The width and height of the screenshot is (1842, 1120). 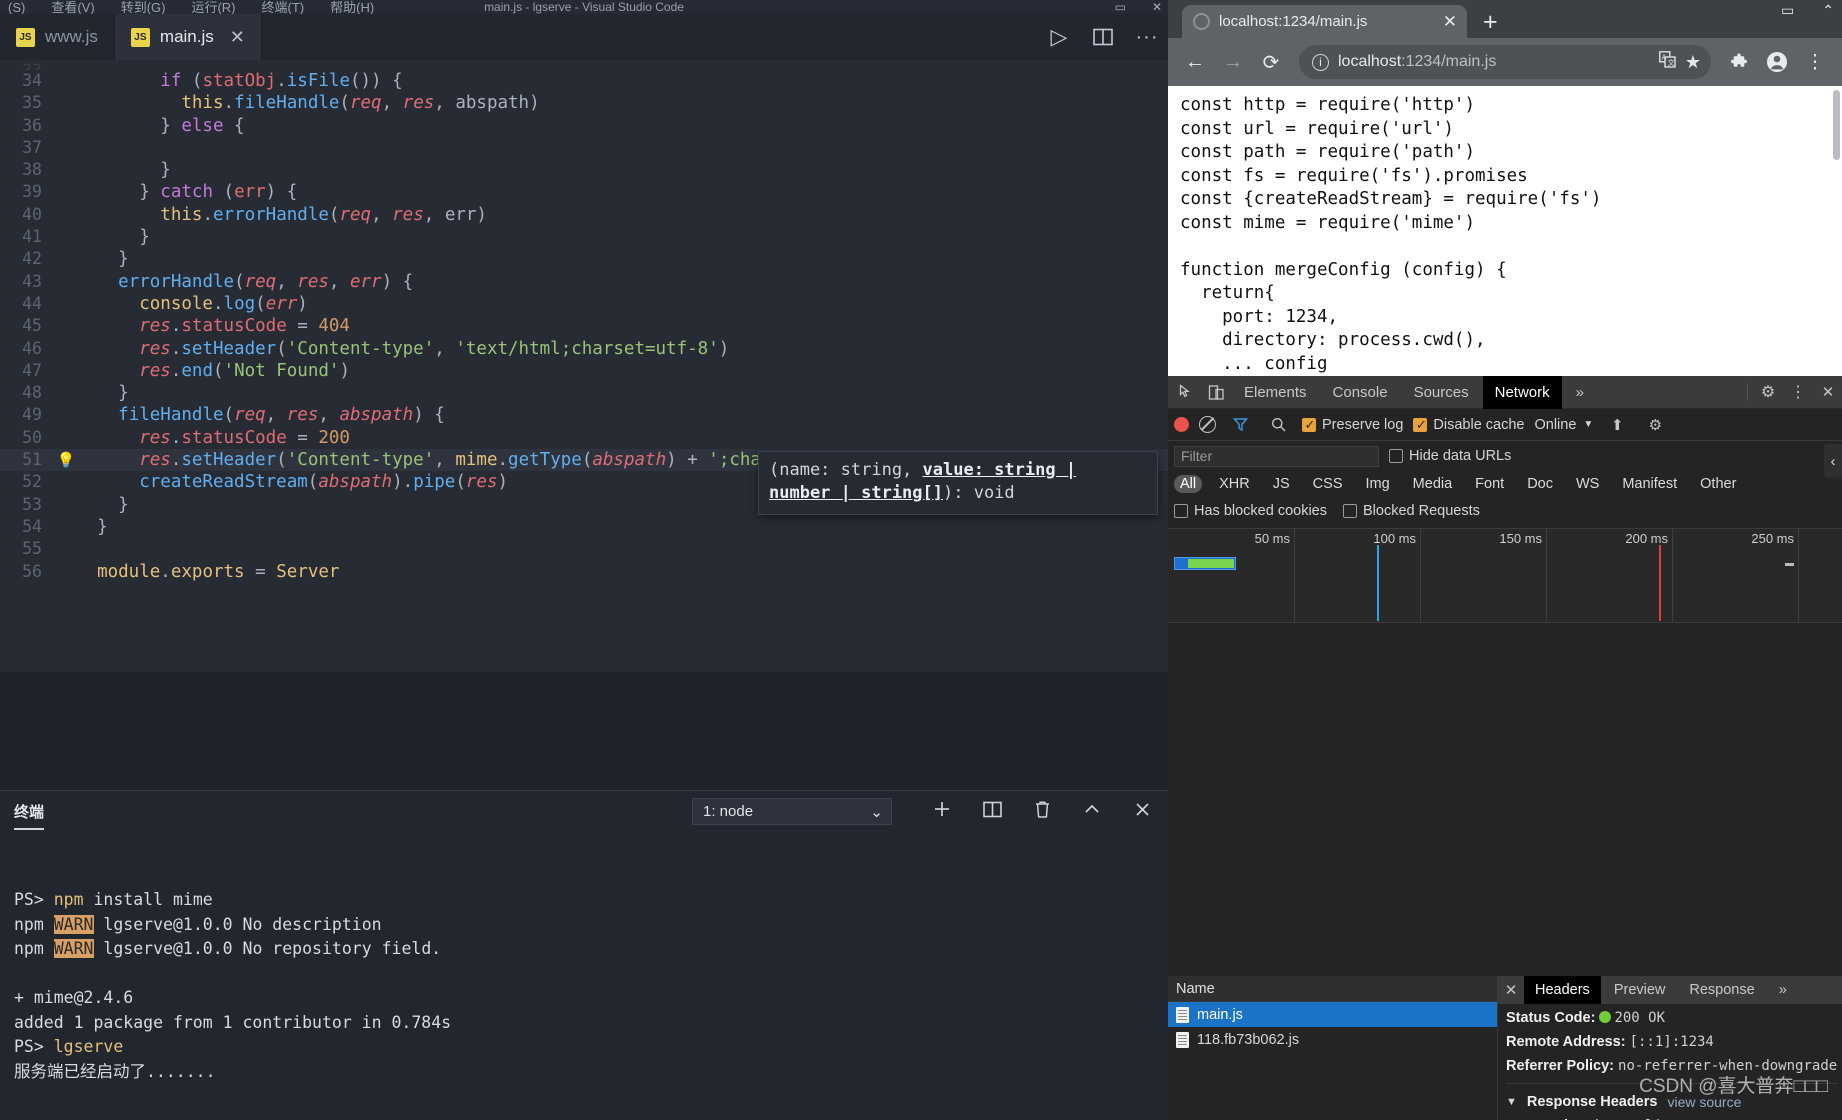 What do you see at coordinates (1320, 62) in the screenshot?
I see `site-info-icon: i` at bounding box center [1320, 62].